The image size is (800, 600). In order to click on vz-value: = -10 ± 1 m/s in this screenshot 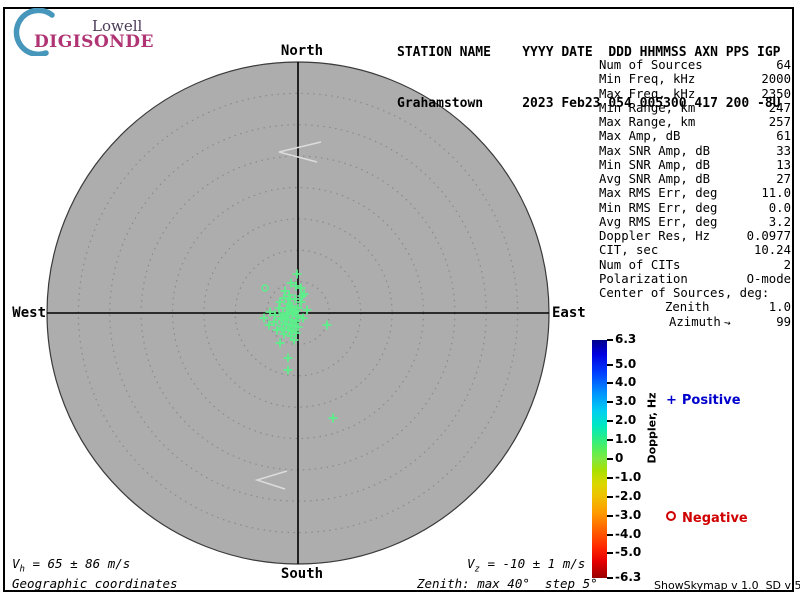, I will do `click(532, 563)`.